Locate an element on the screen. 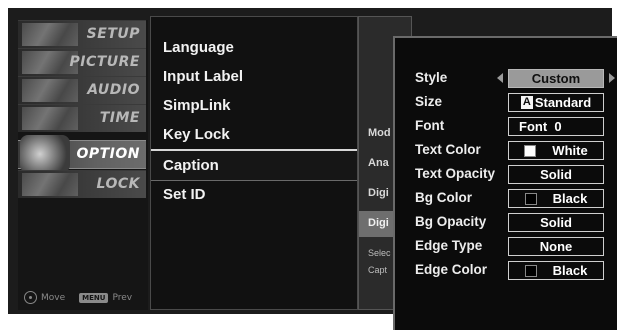  option-thumbnail-icon is located at coordinates (45, 154).